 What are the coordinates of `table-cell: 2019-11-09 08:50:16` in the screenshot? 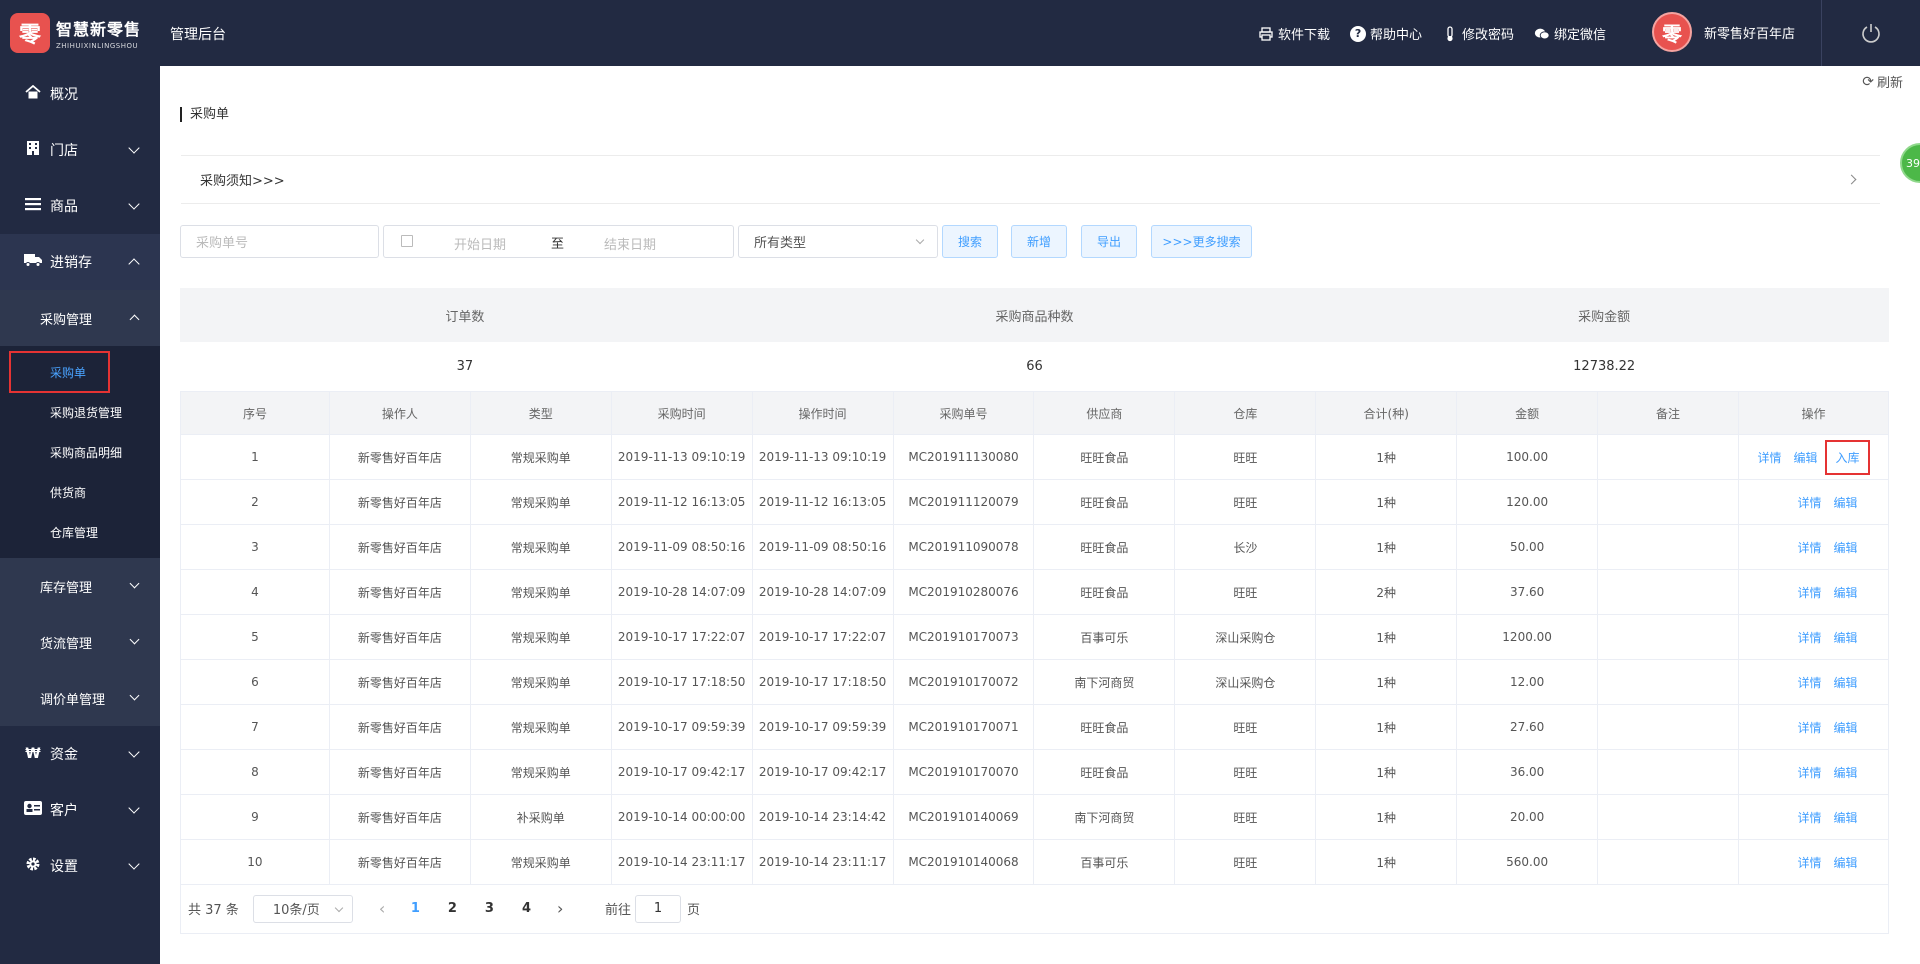 It's located at (822, 547).